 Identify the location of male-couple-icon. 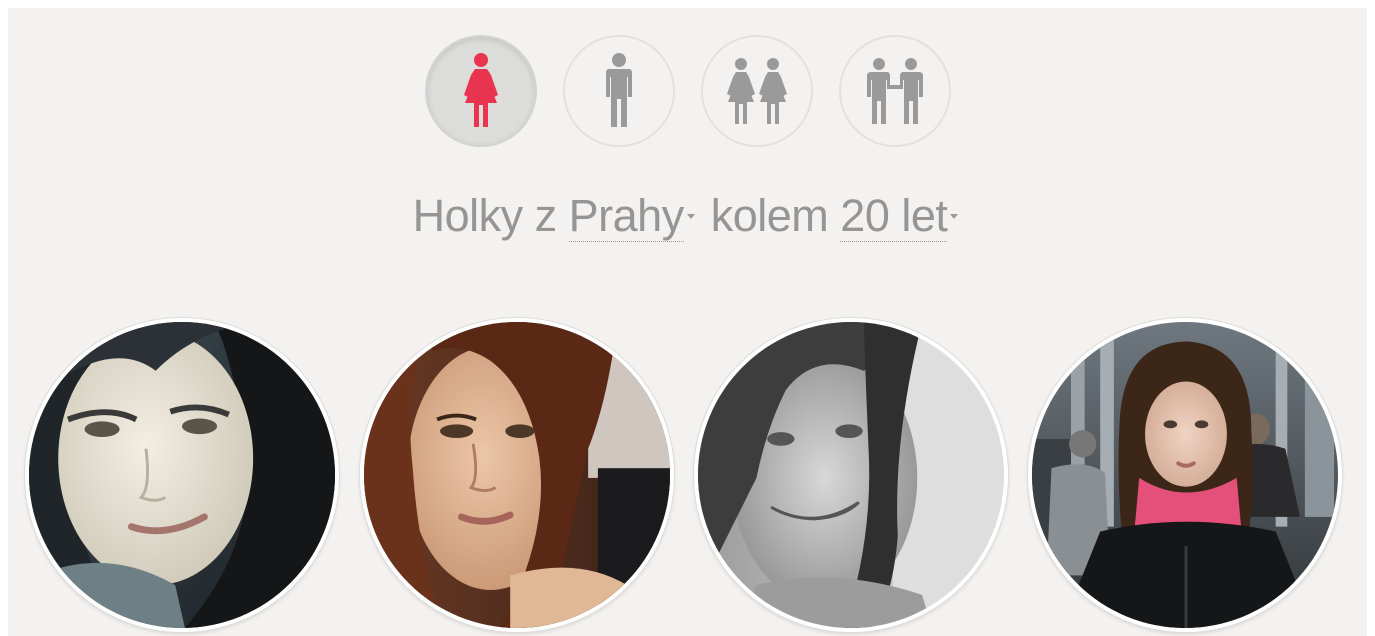
(894, 91).